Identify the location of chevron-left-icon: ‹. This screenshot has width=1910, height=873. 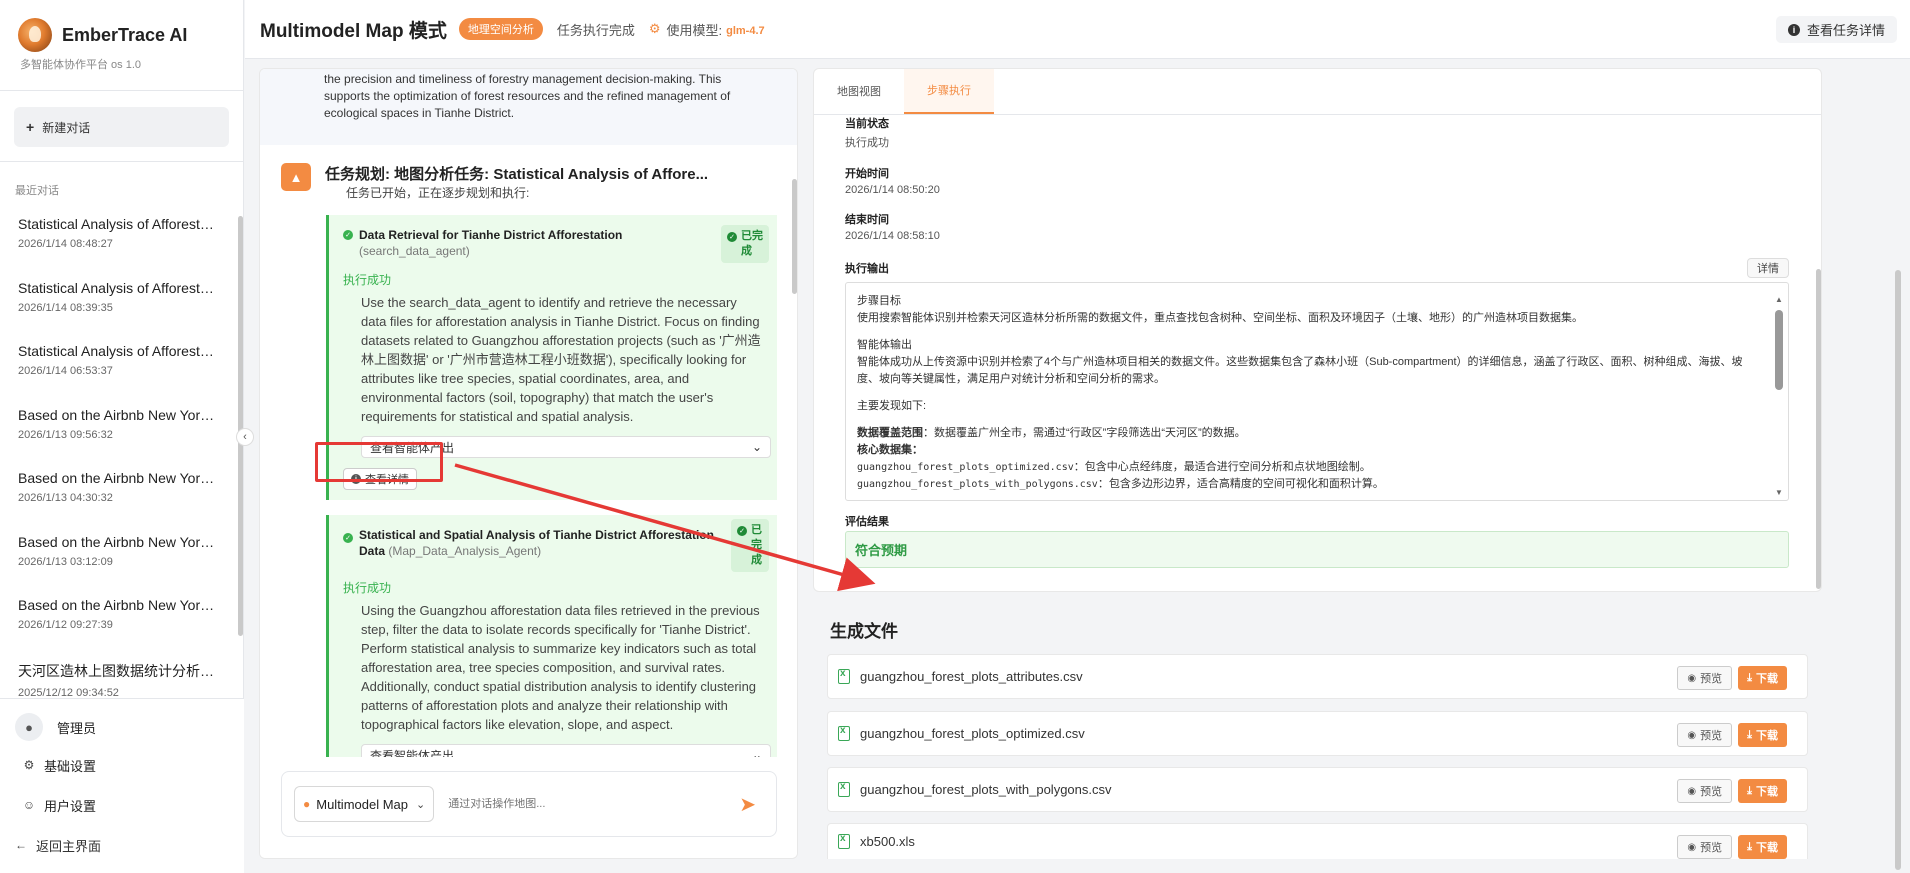
(245, 437).